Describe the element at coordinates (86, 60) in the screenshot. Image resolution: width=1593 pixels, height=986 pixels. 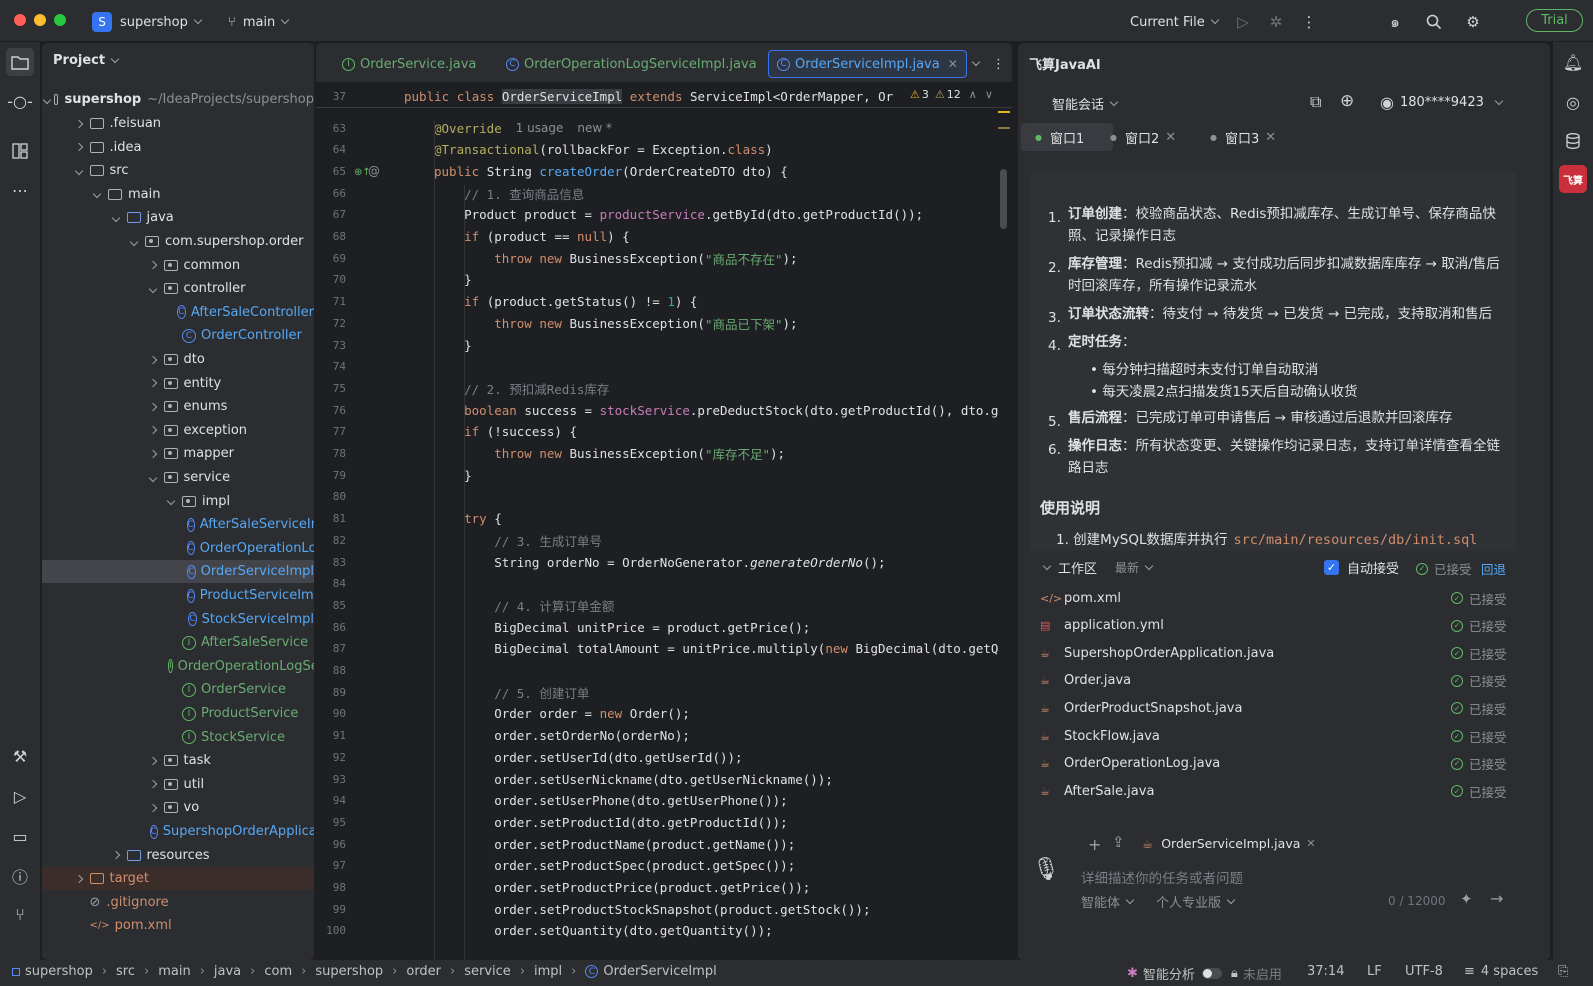
I see `project-panel-header: Project` at that location.